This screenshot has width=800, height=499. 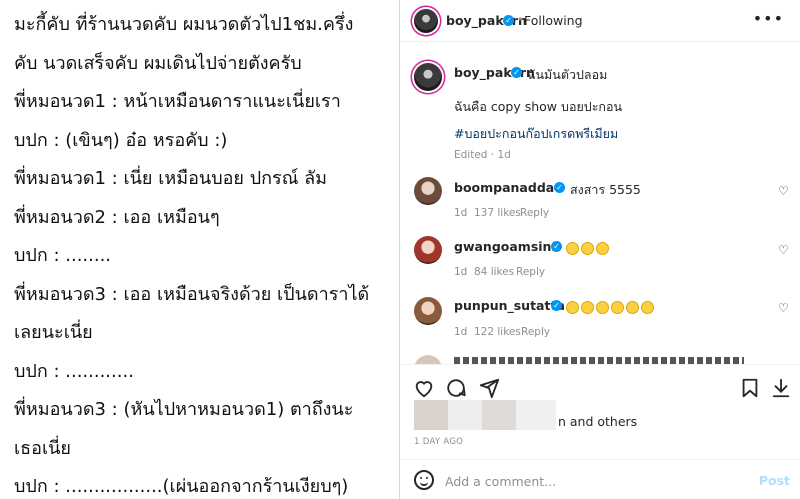 What do you see at coordinates (504, 187) in the screenshot?
I see `comment-username: boompanadda` at bounding box center [504, 187].